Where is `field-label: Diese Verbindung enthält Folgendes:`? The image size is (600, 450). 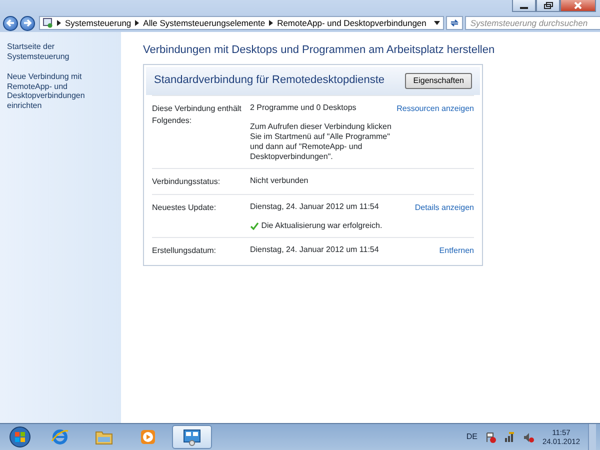
field-label: Diese Verbindung enthält Folgendes: is located at coordinates (197, 114).